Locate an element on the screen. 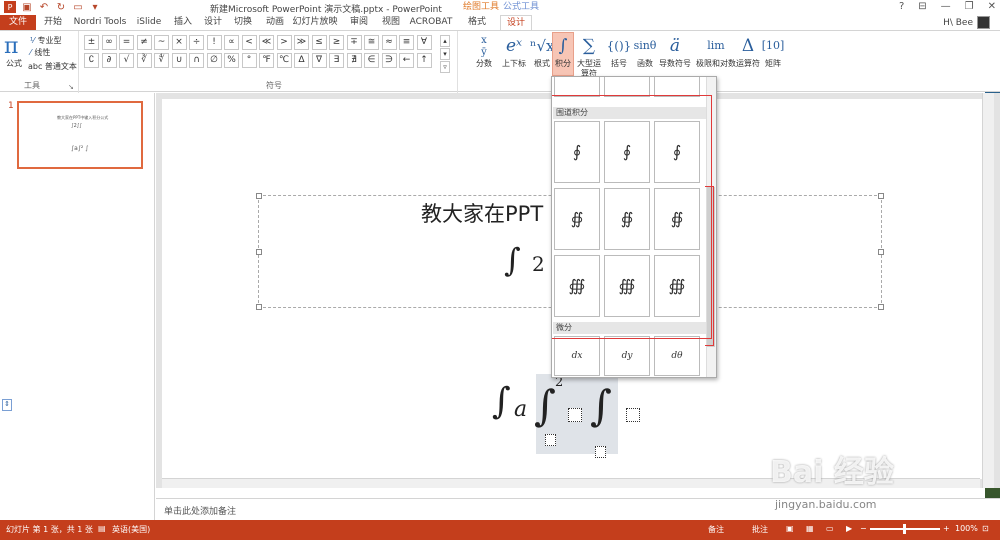 The height and width of the screenshot is (540, 1000). slide-sorter-icon: ▦ is located at coordinates (810, 528).